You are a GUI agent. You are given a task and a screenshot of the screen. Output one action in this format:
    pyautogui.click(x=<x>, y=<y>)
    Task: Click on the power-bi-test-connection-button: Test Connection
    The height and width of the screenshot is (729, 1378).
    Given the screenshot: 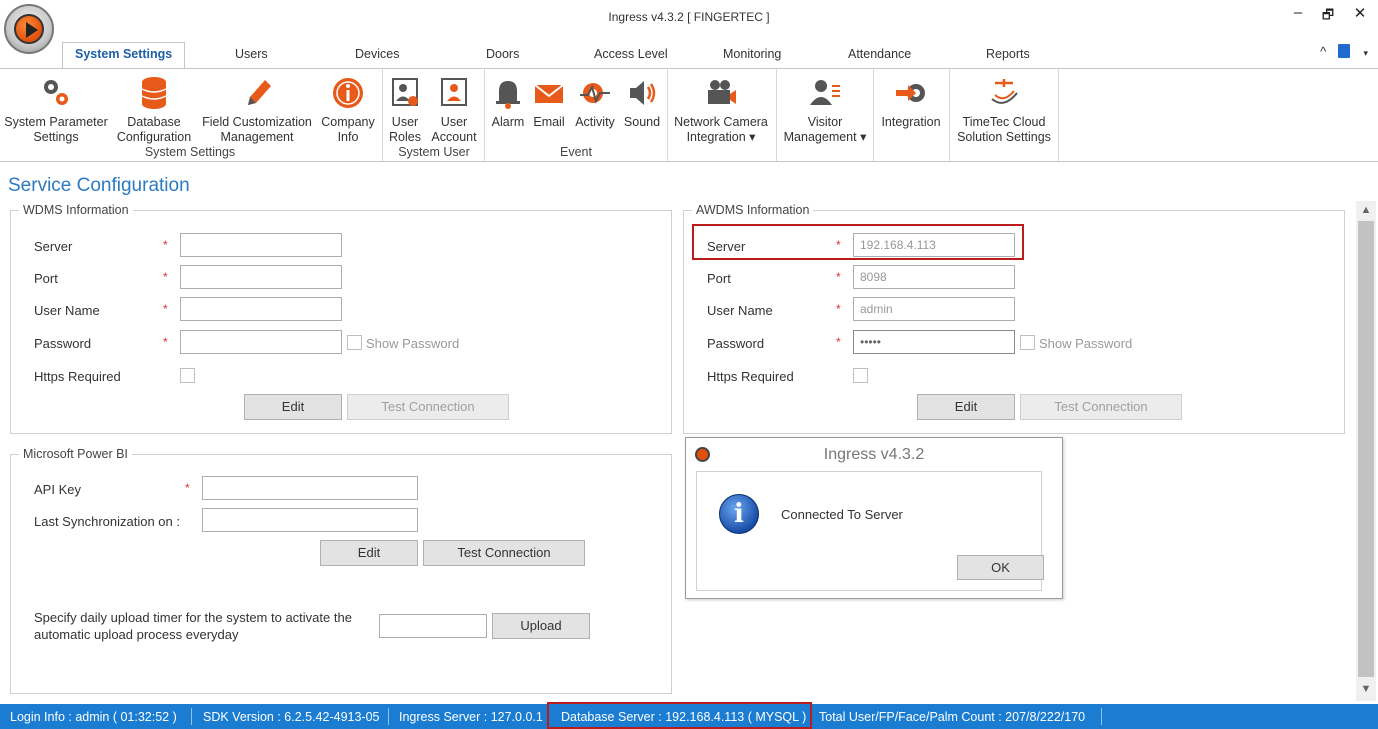 What is the action you would take?
    pyautogui.click(x=504, y=553)
    